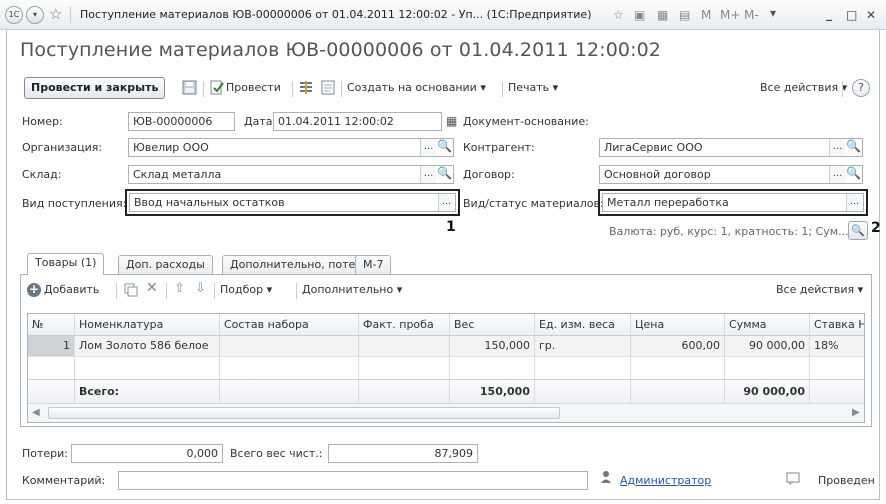 The width and height of the screenshot is (886, 504). I want to click on organization-open-icon: 🔍, so click(444, 146).